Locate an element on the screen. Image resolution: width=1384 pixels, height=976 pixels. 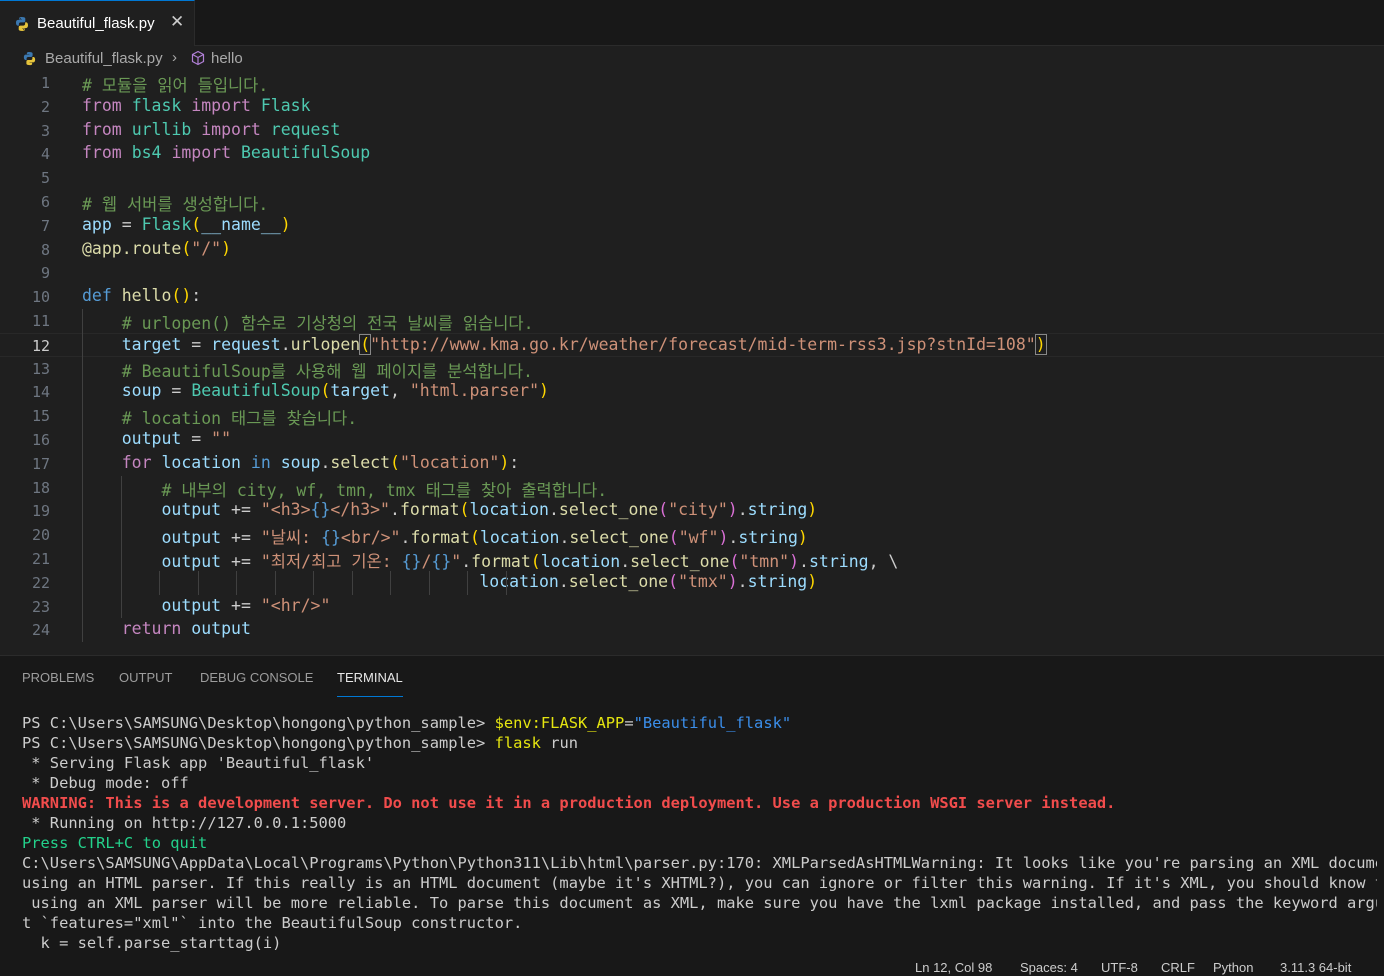
code-line: 16 output = "" is located at coordinates (692, 440).